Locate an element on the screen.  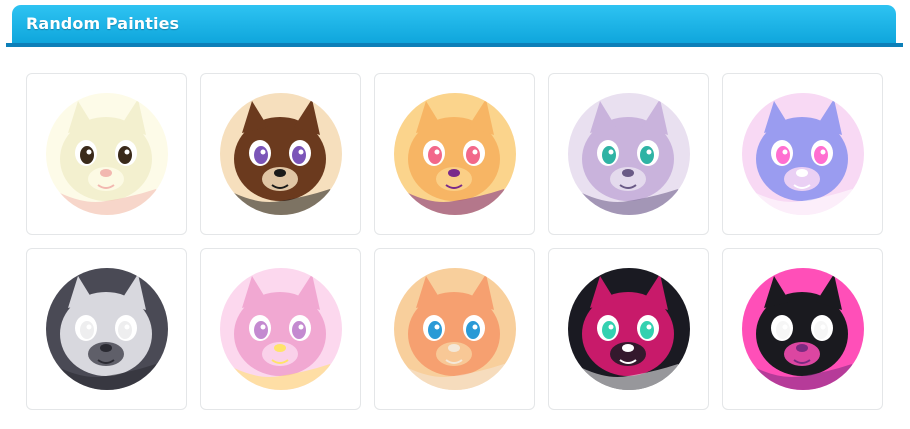
grey-ferret-portrait is located at coordinates (106, 329).